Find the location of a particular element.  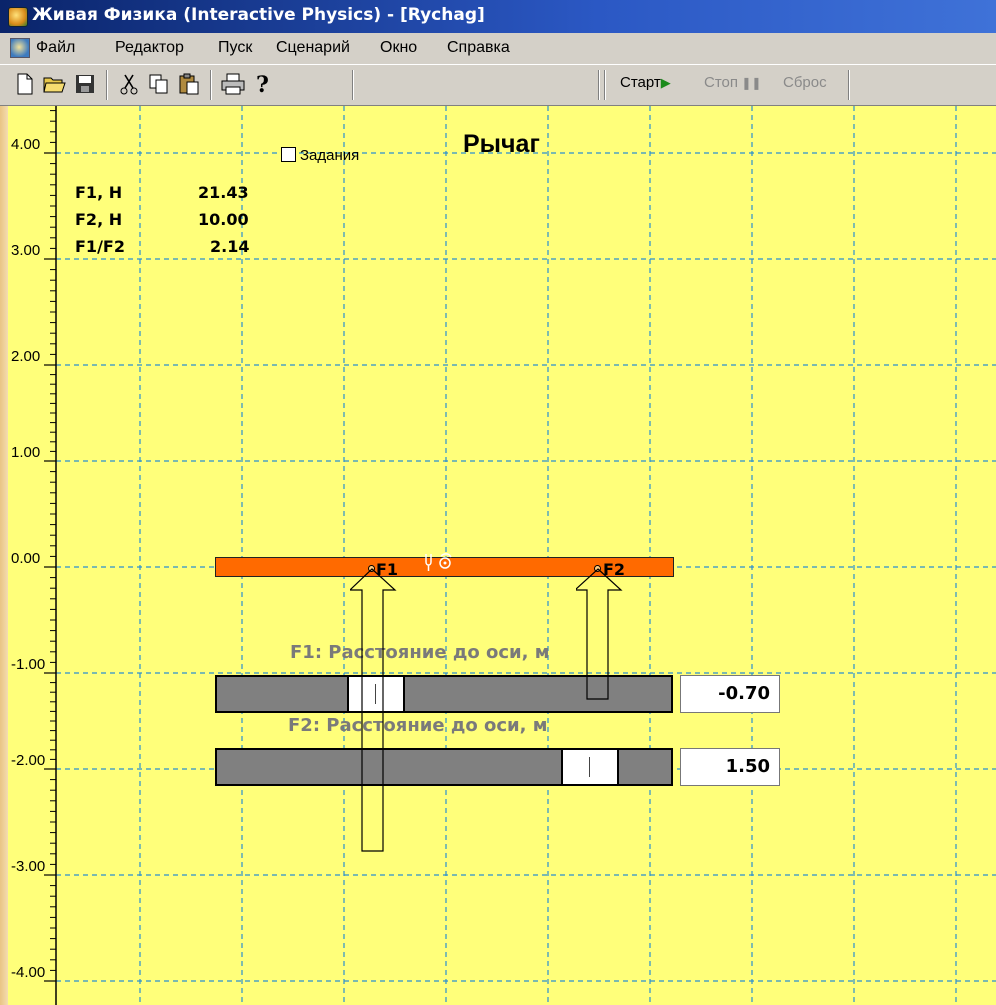

y-axis-label: -3.00 is located at coordinates (28, 866).